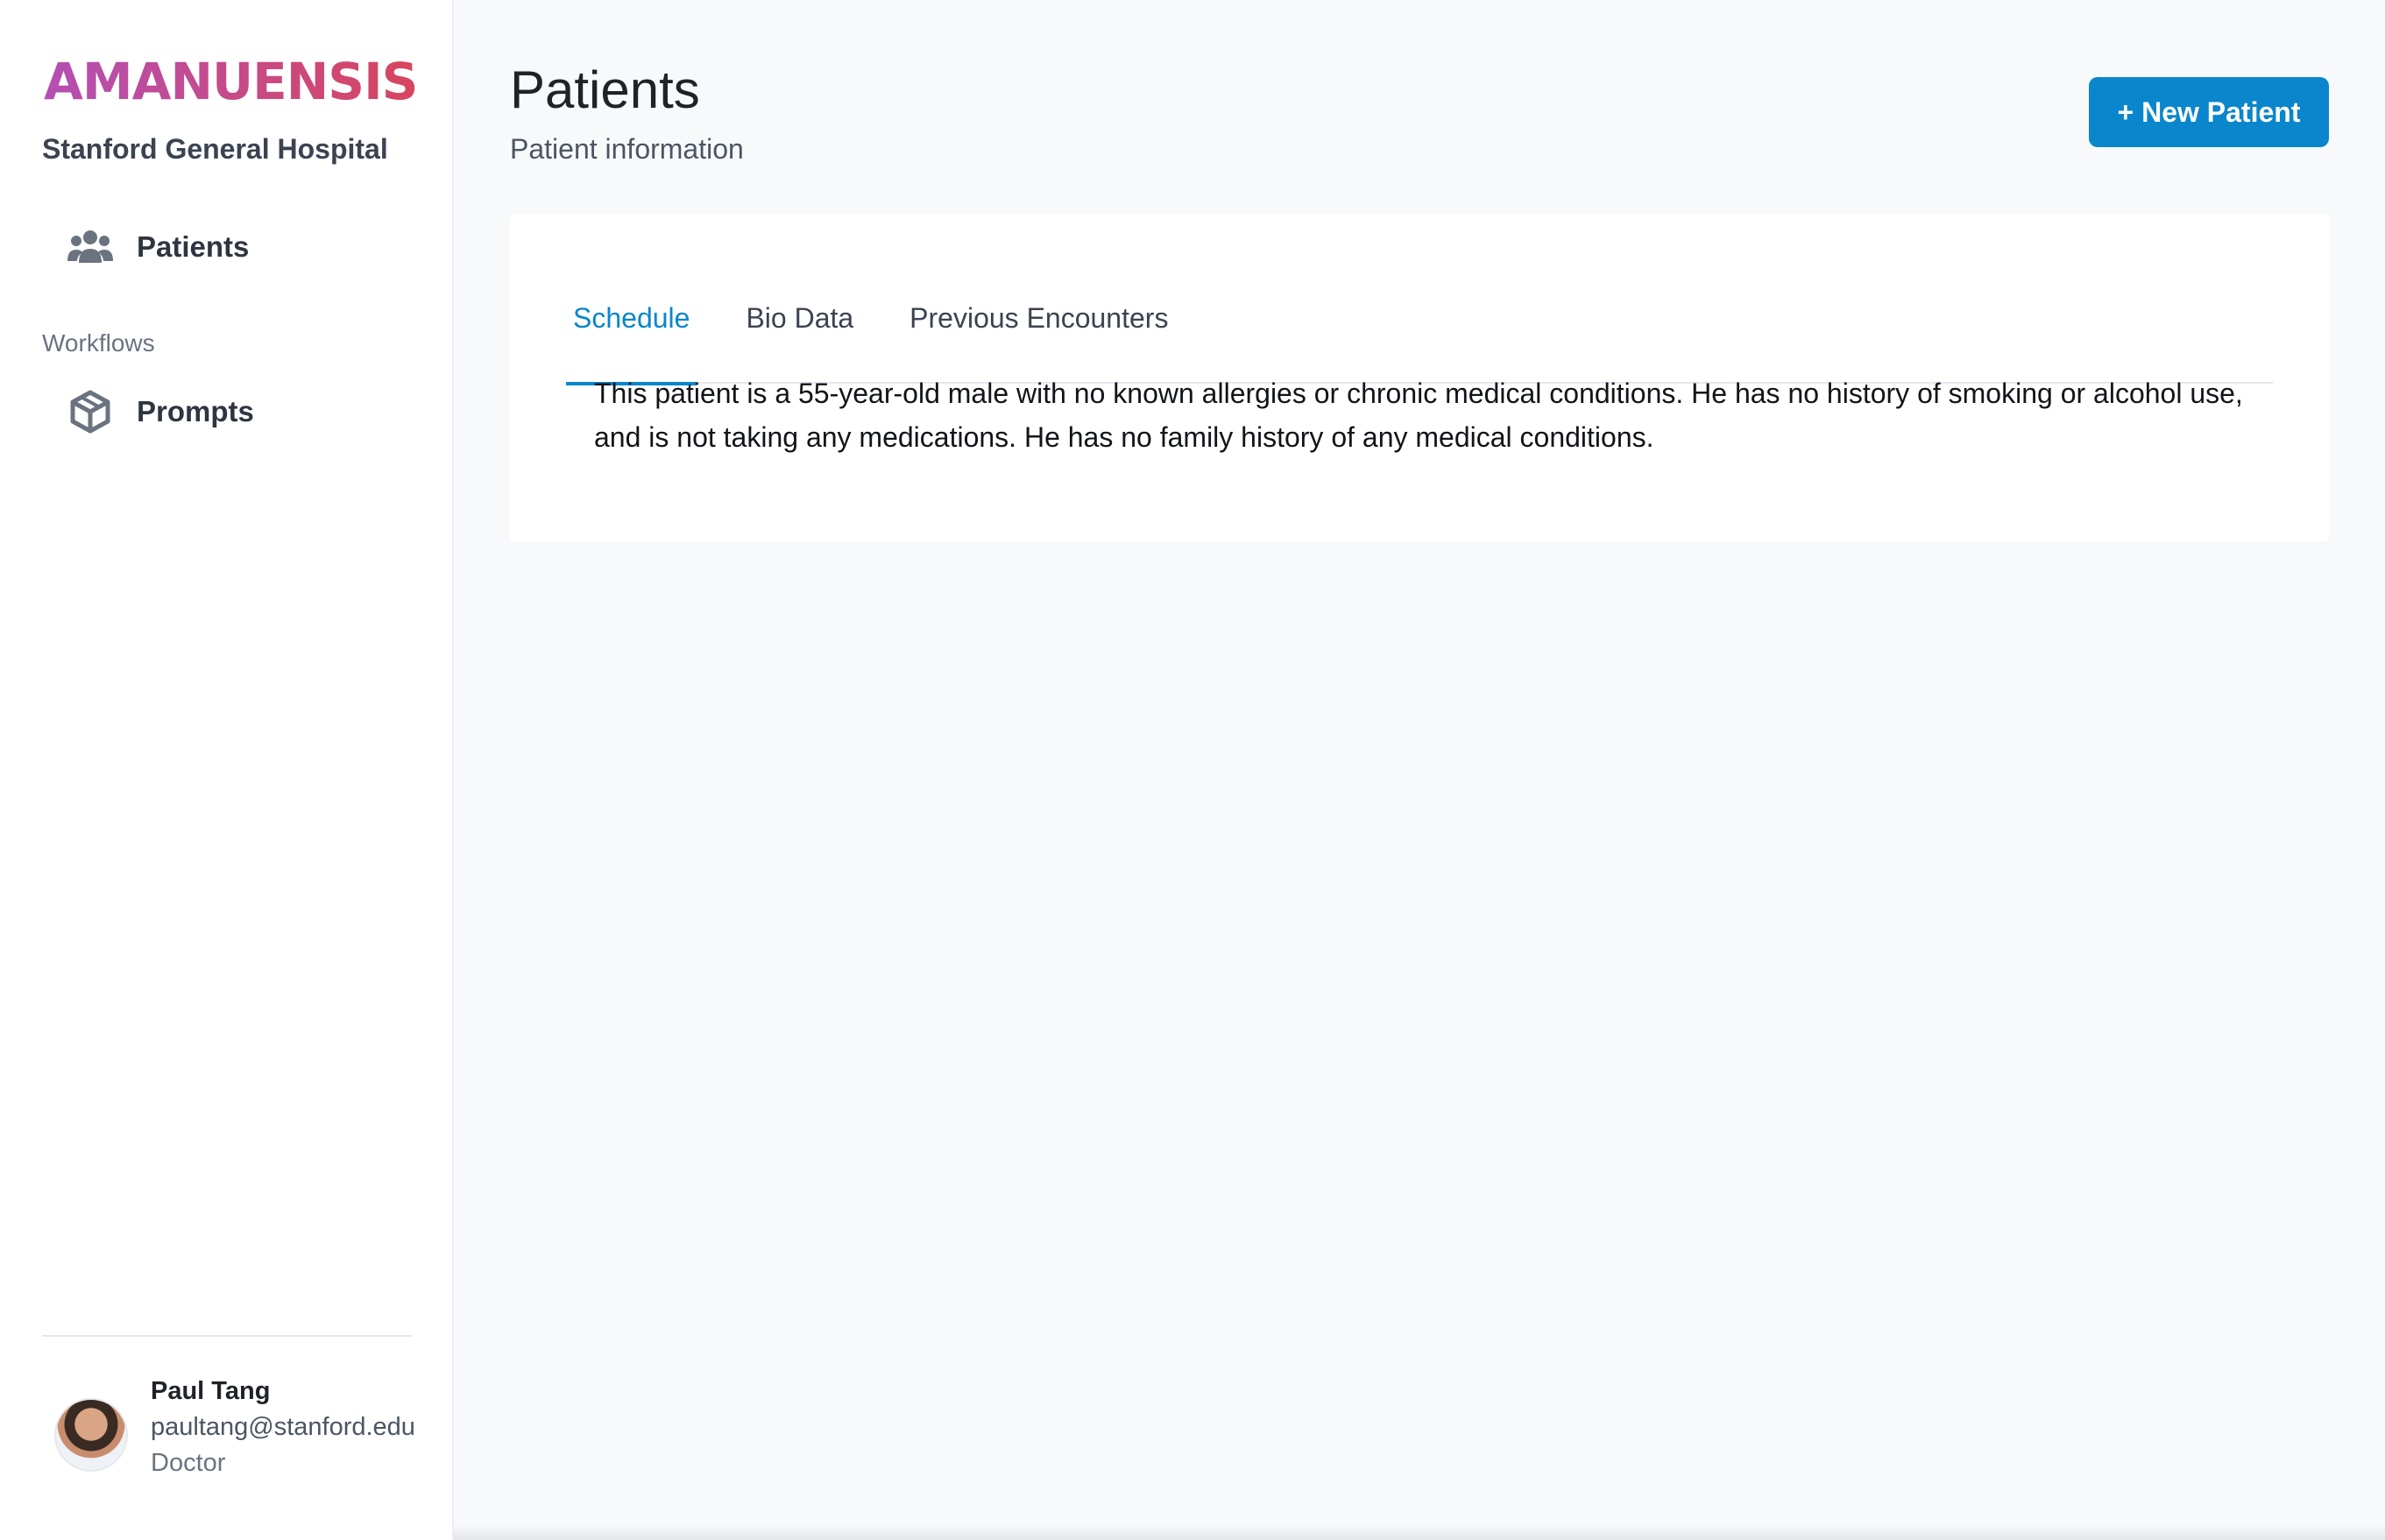 This screenshot has width=2385, height=1540. What do you see at coordinates (91, 1435) in the screenshot?
I see `avatar` at bounding box center [91, 1435].